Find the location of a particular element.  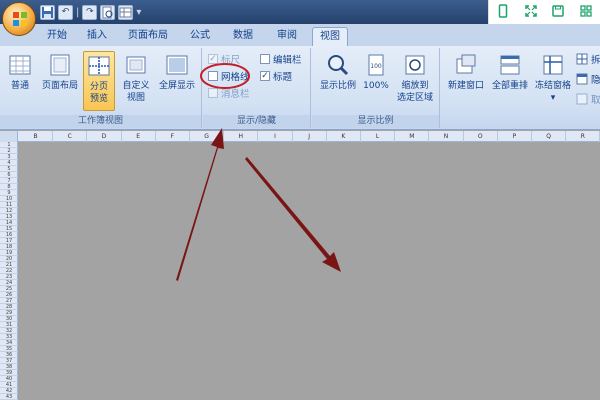

page-layout-view-label: 页面布局 is located at coordinates (59, 86).